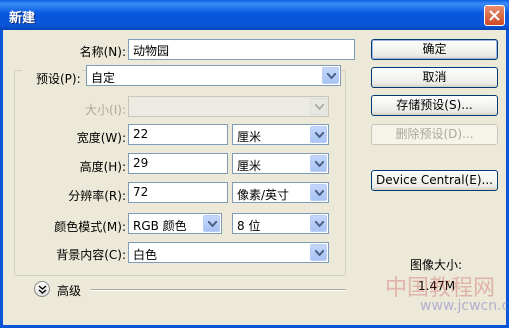 Image resolution: width=509 pixels, height=328 pixels. I want to click on resolution-label: 分辨率(R):, so click(97, 196).